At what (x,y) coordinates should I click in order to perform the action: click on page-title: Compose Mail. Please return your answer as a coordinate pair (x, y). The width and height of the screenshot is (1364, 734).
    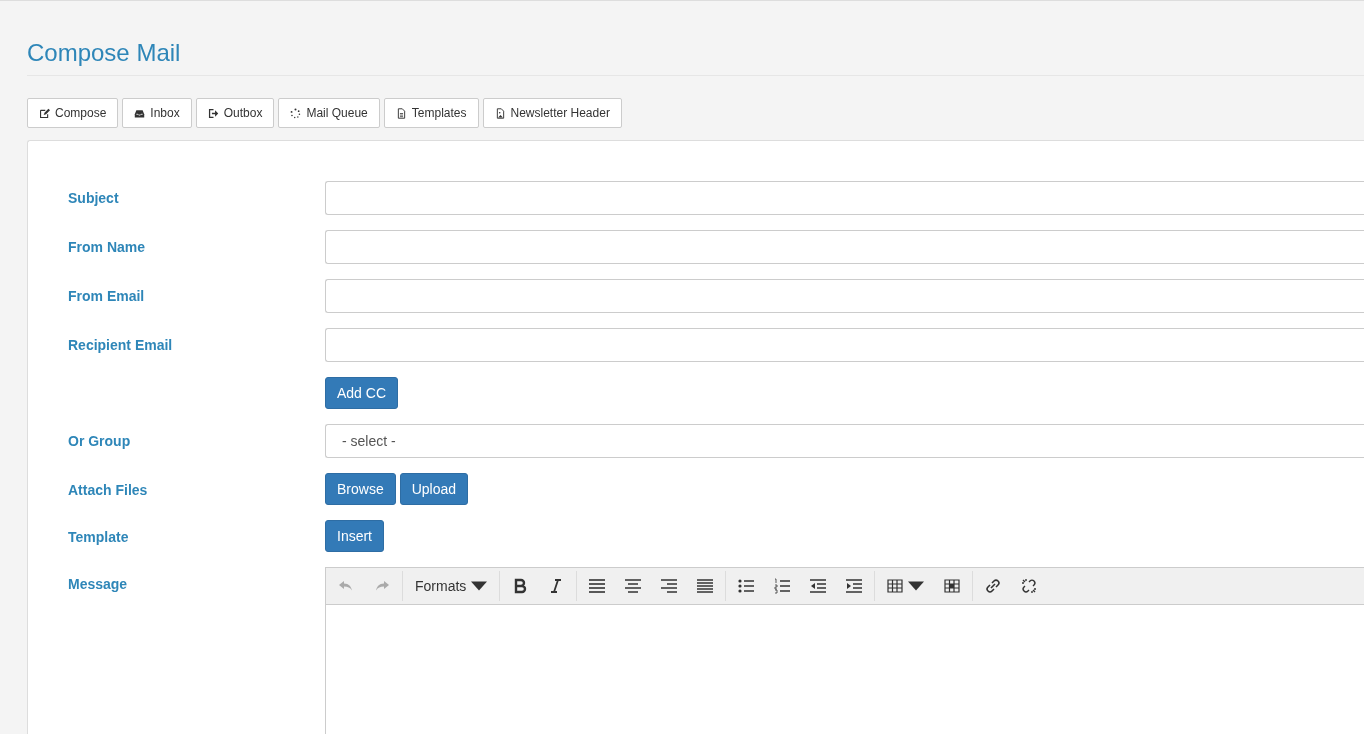
    Looking at the image, I should click on (695, 38).